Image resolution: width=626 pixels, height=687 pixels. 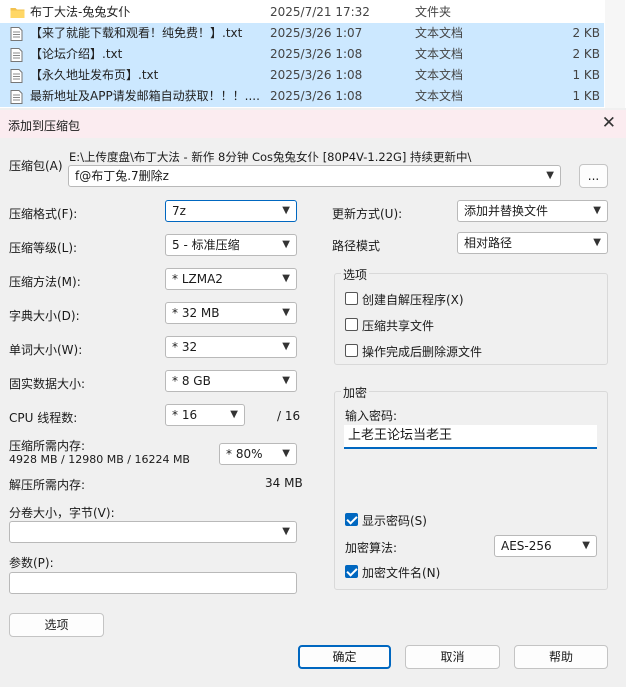 What do you see at coordinates (371, 416) in the screenshot?
I see `password-label: 输入密码:` at bounding box center [371, 416].